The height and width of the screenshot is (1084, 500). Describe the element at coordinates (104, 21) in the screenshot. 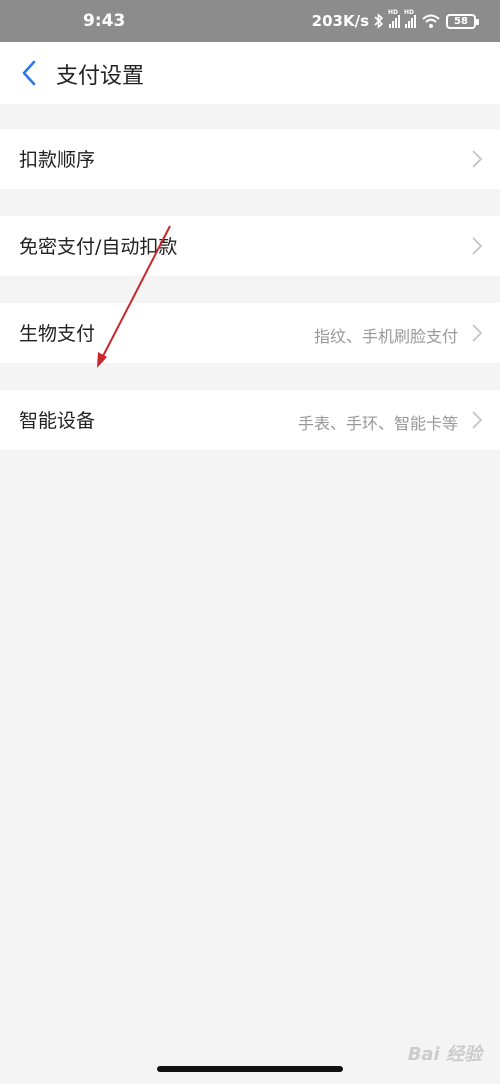

I see `status-time: 9:43` at that location.